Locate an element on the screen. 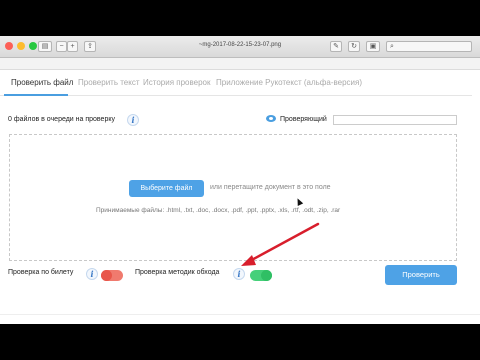 This screenshot has width=480, height=360. sidebar-toggle-icon: ▤ is located at coordinates (45, 46).